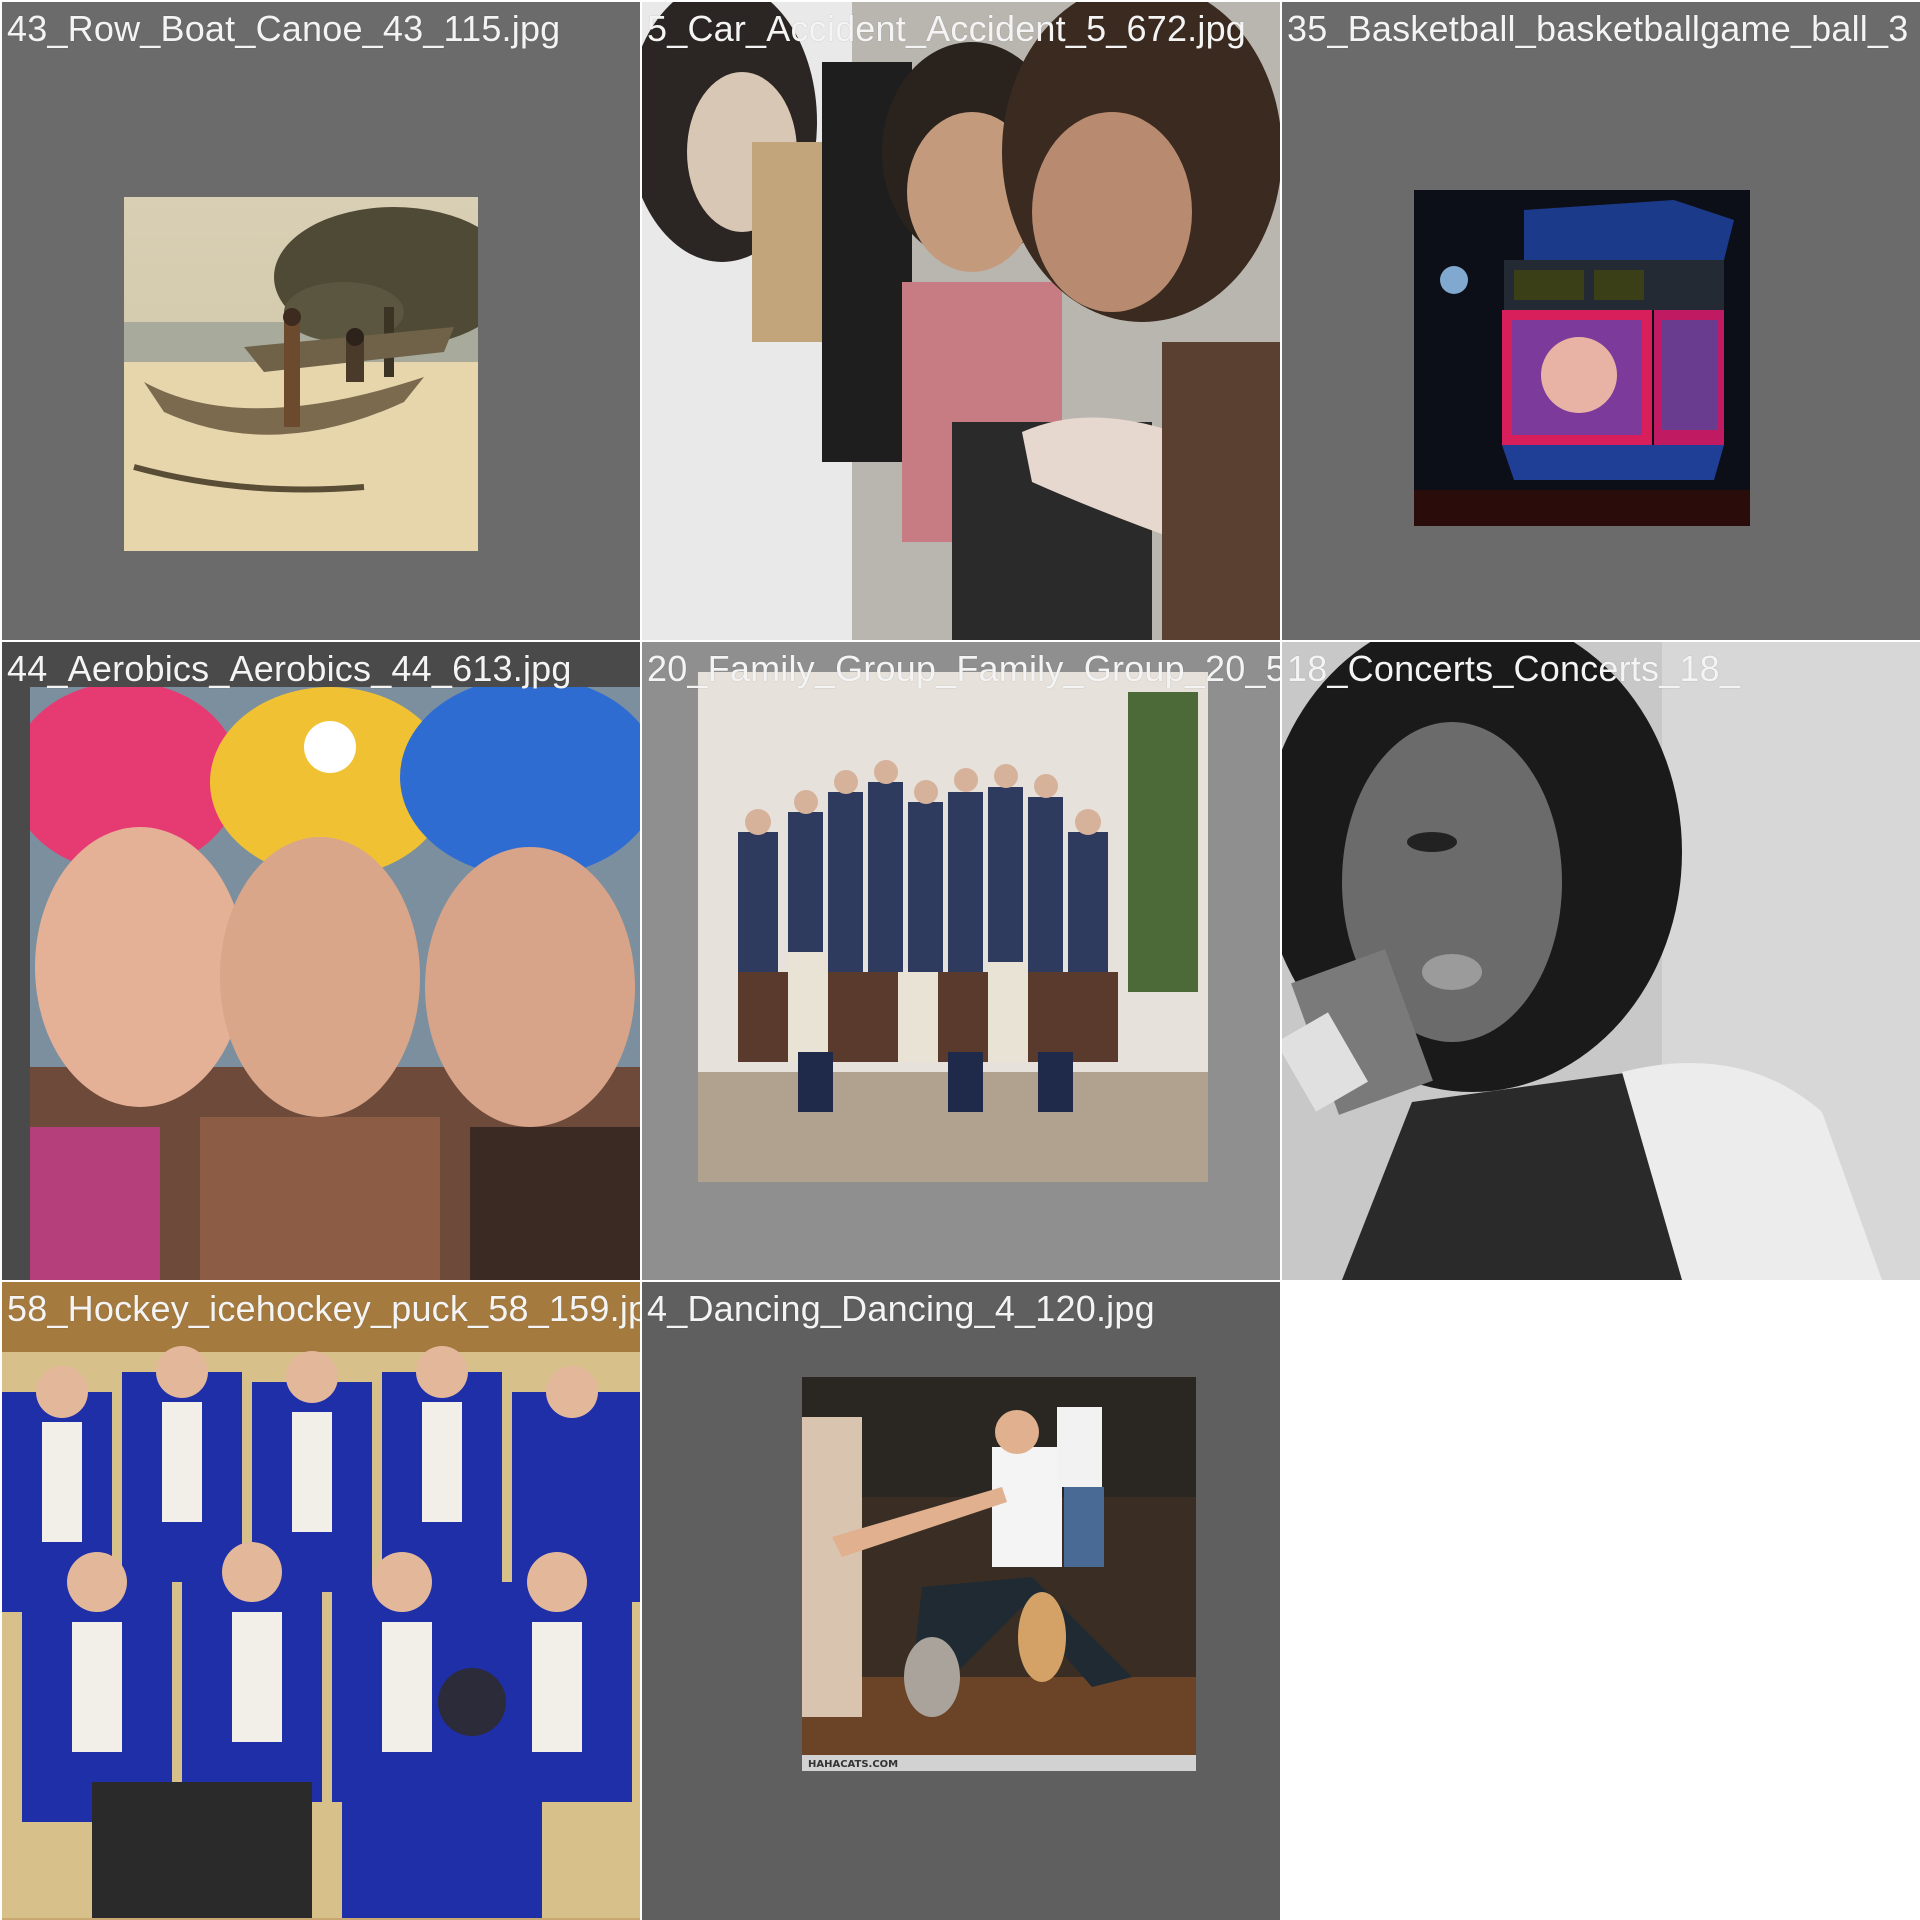 The image size is (1920, 1920). What do you see at coordinates (335, 983) in the screenshot?
I see `aerobics-photo` at bounding box center [335, 983].